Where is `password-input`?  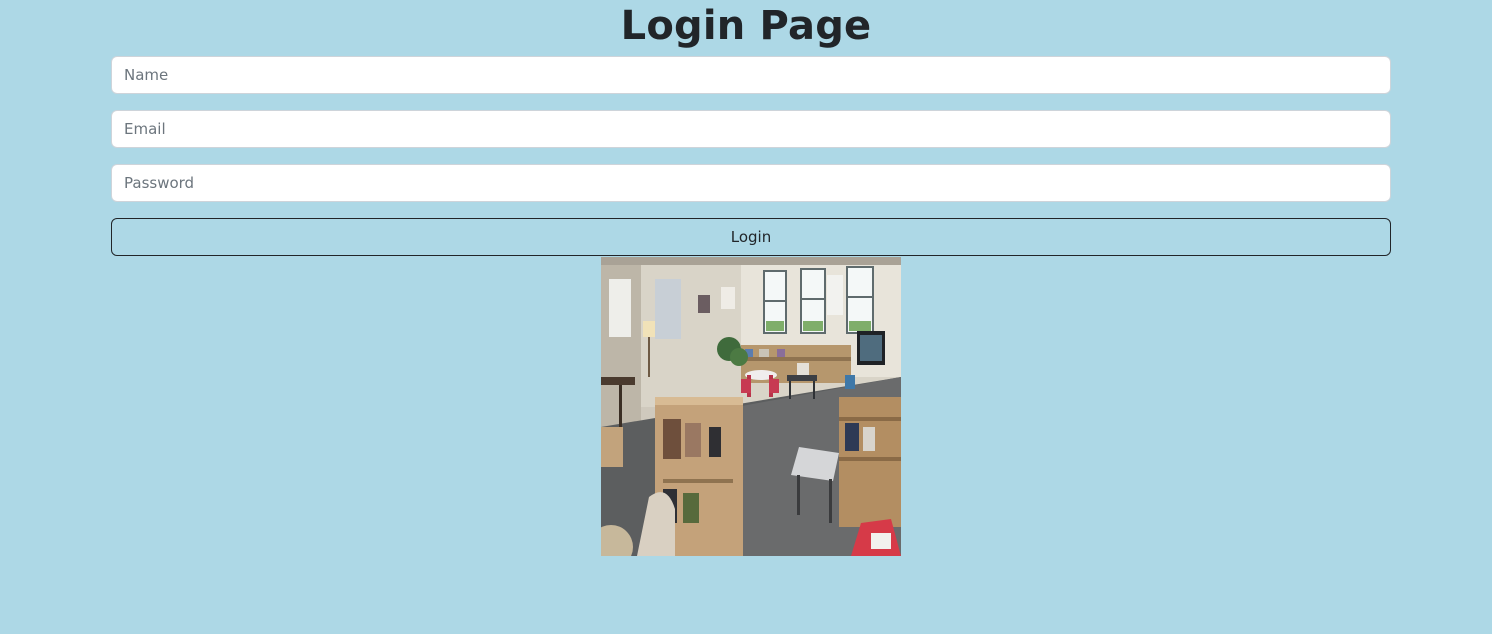
password-input is located at coordinates (751, 183).